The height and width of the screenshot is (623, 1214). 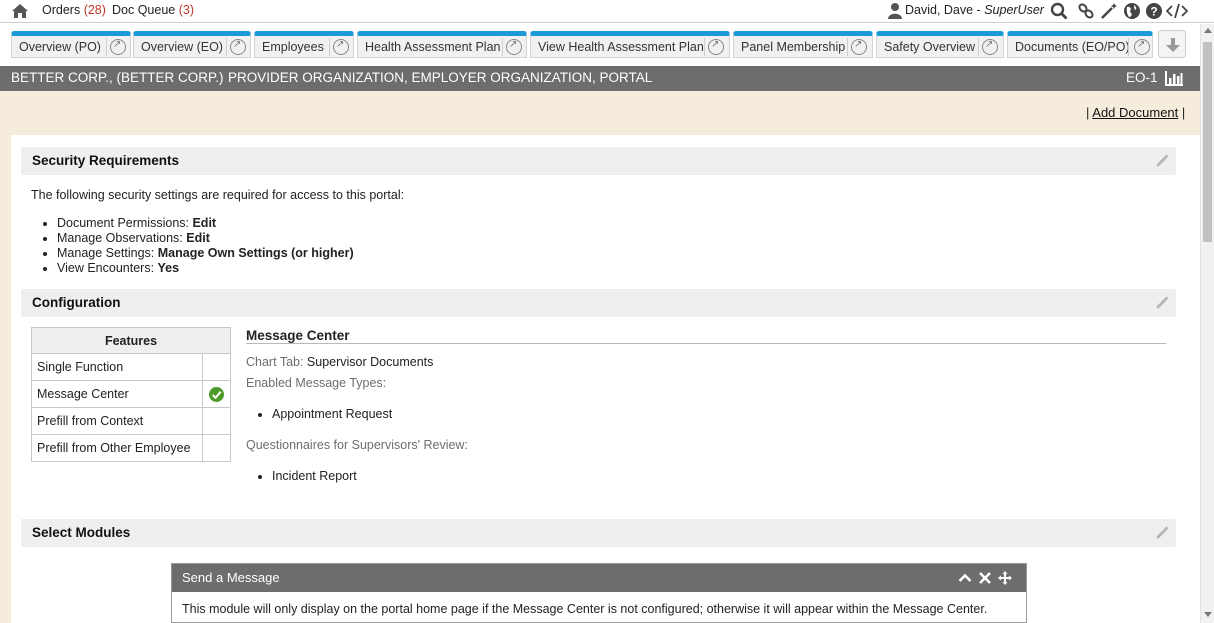 I want to click on questionnaires-list: Incident Report, so click(x=301, y=476).